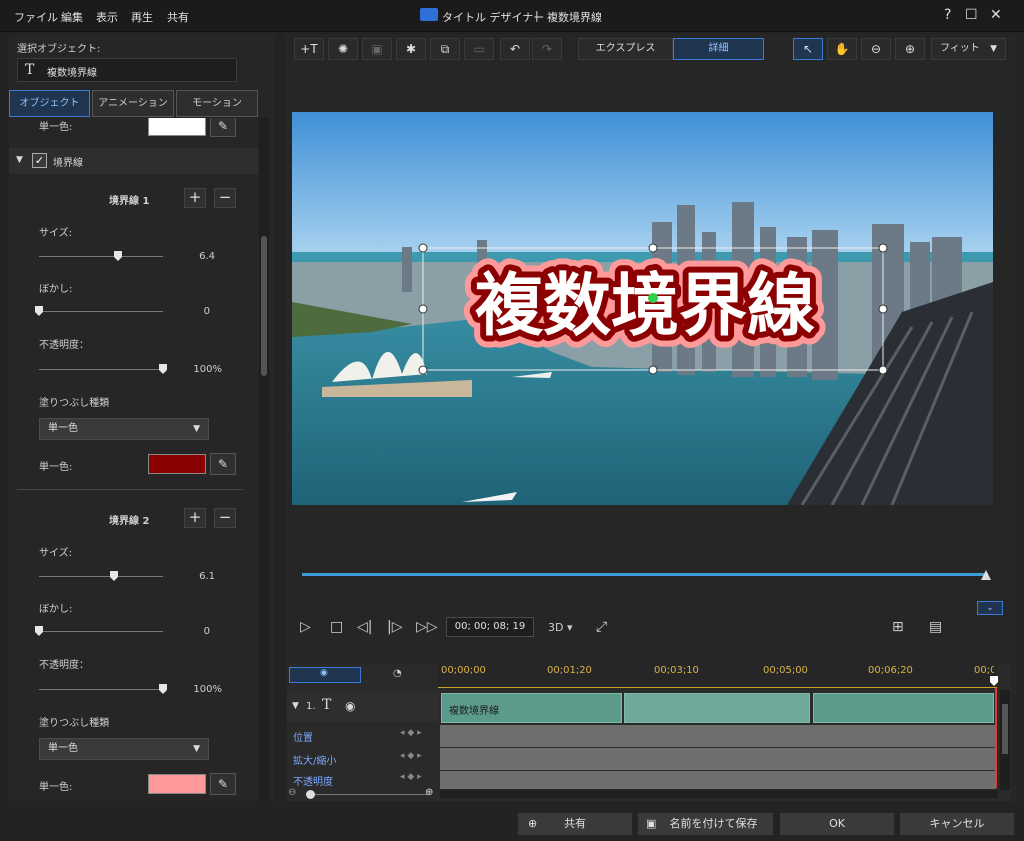 The height and width of the screenshot is (841, 1024). Describe the element at coordinates (195, 198) in the screenshot. I see `border1-add-button: +` at that location.